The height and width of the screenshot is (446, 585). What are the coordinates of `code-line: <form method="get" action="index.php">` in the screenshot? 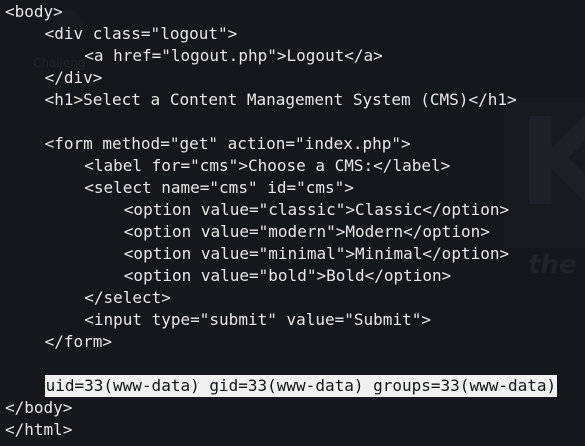 It's located at (228, 144).